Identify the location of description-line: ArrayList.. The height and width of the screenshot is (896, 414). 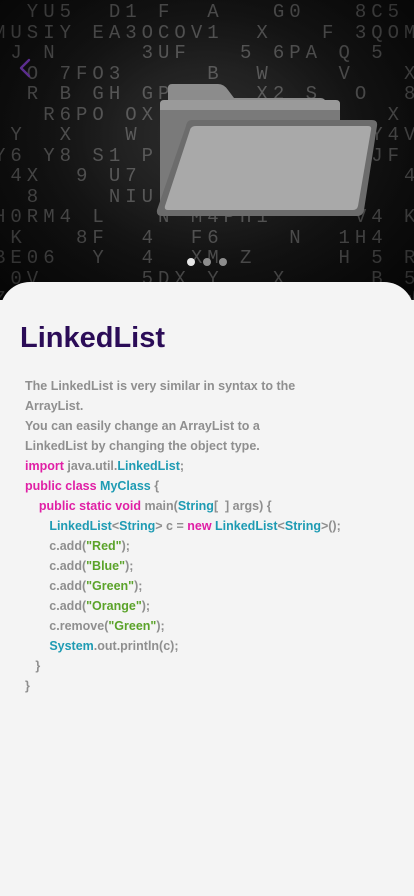
(54, 406).